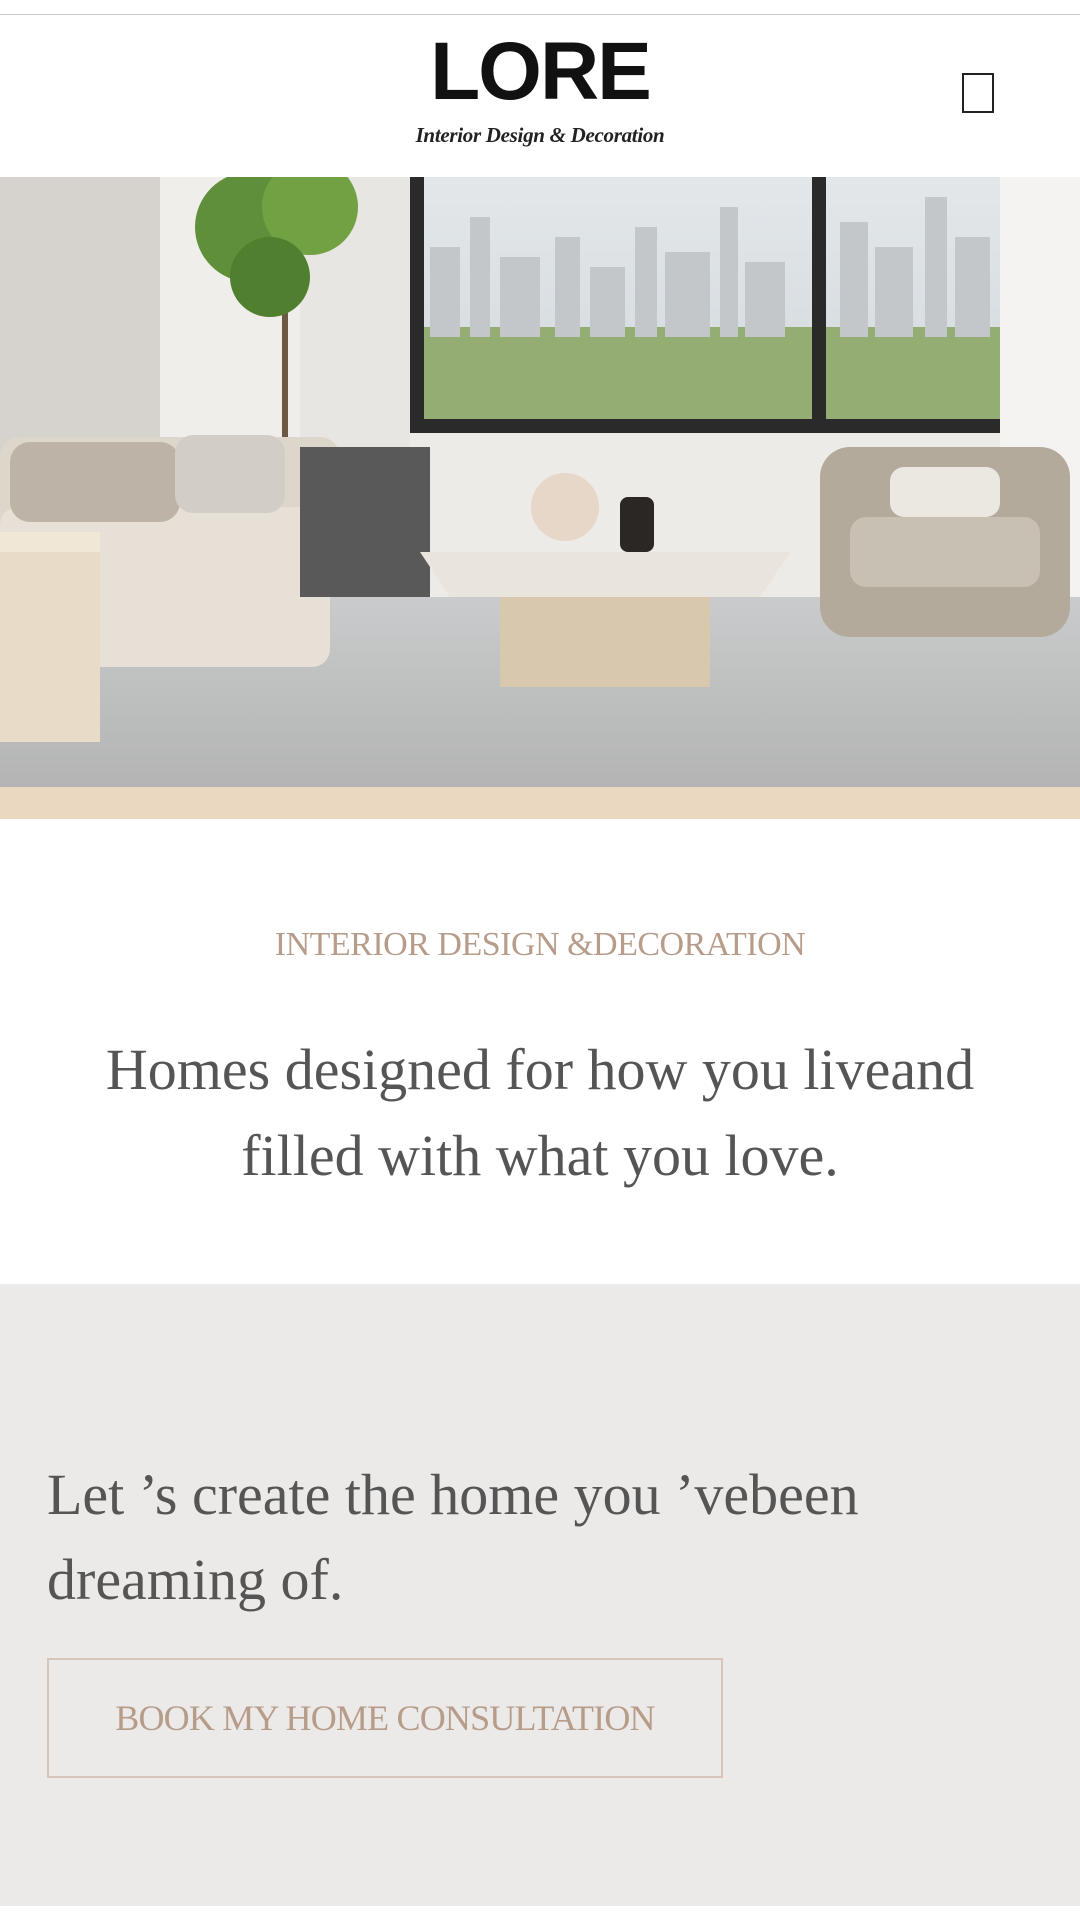 This screenshot has height=1920, width=1080. I want to click on logo-wordmark: LORE, so click(541, 71).